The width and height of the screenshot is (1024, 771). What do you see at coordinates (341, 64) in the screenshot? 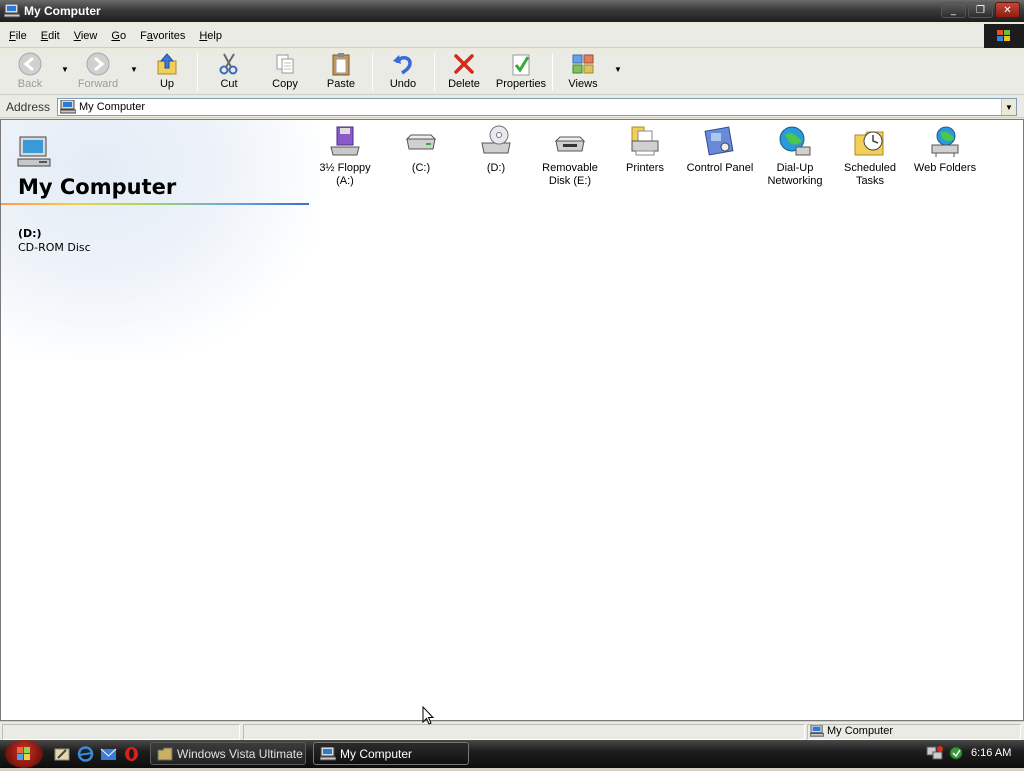
I see `clipboard-icon` at bounding box center [341, 64].